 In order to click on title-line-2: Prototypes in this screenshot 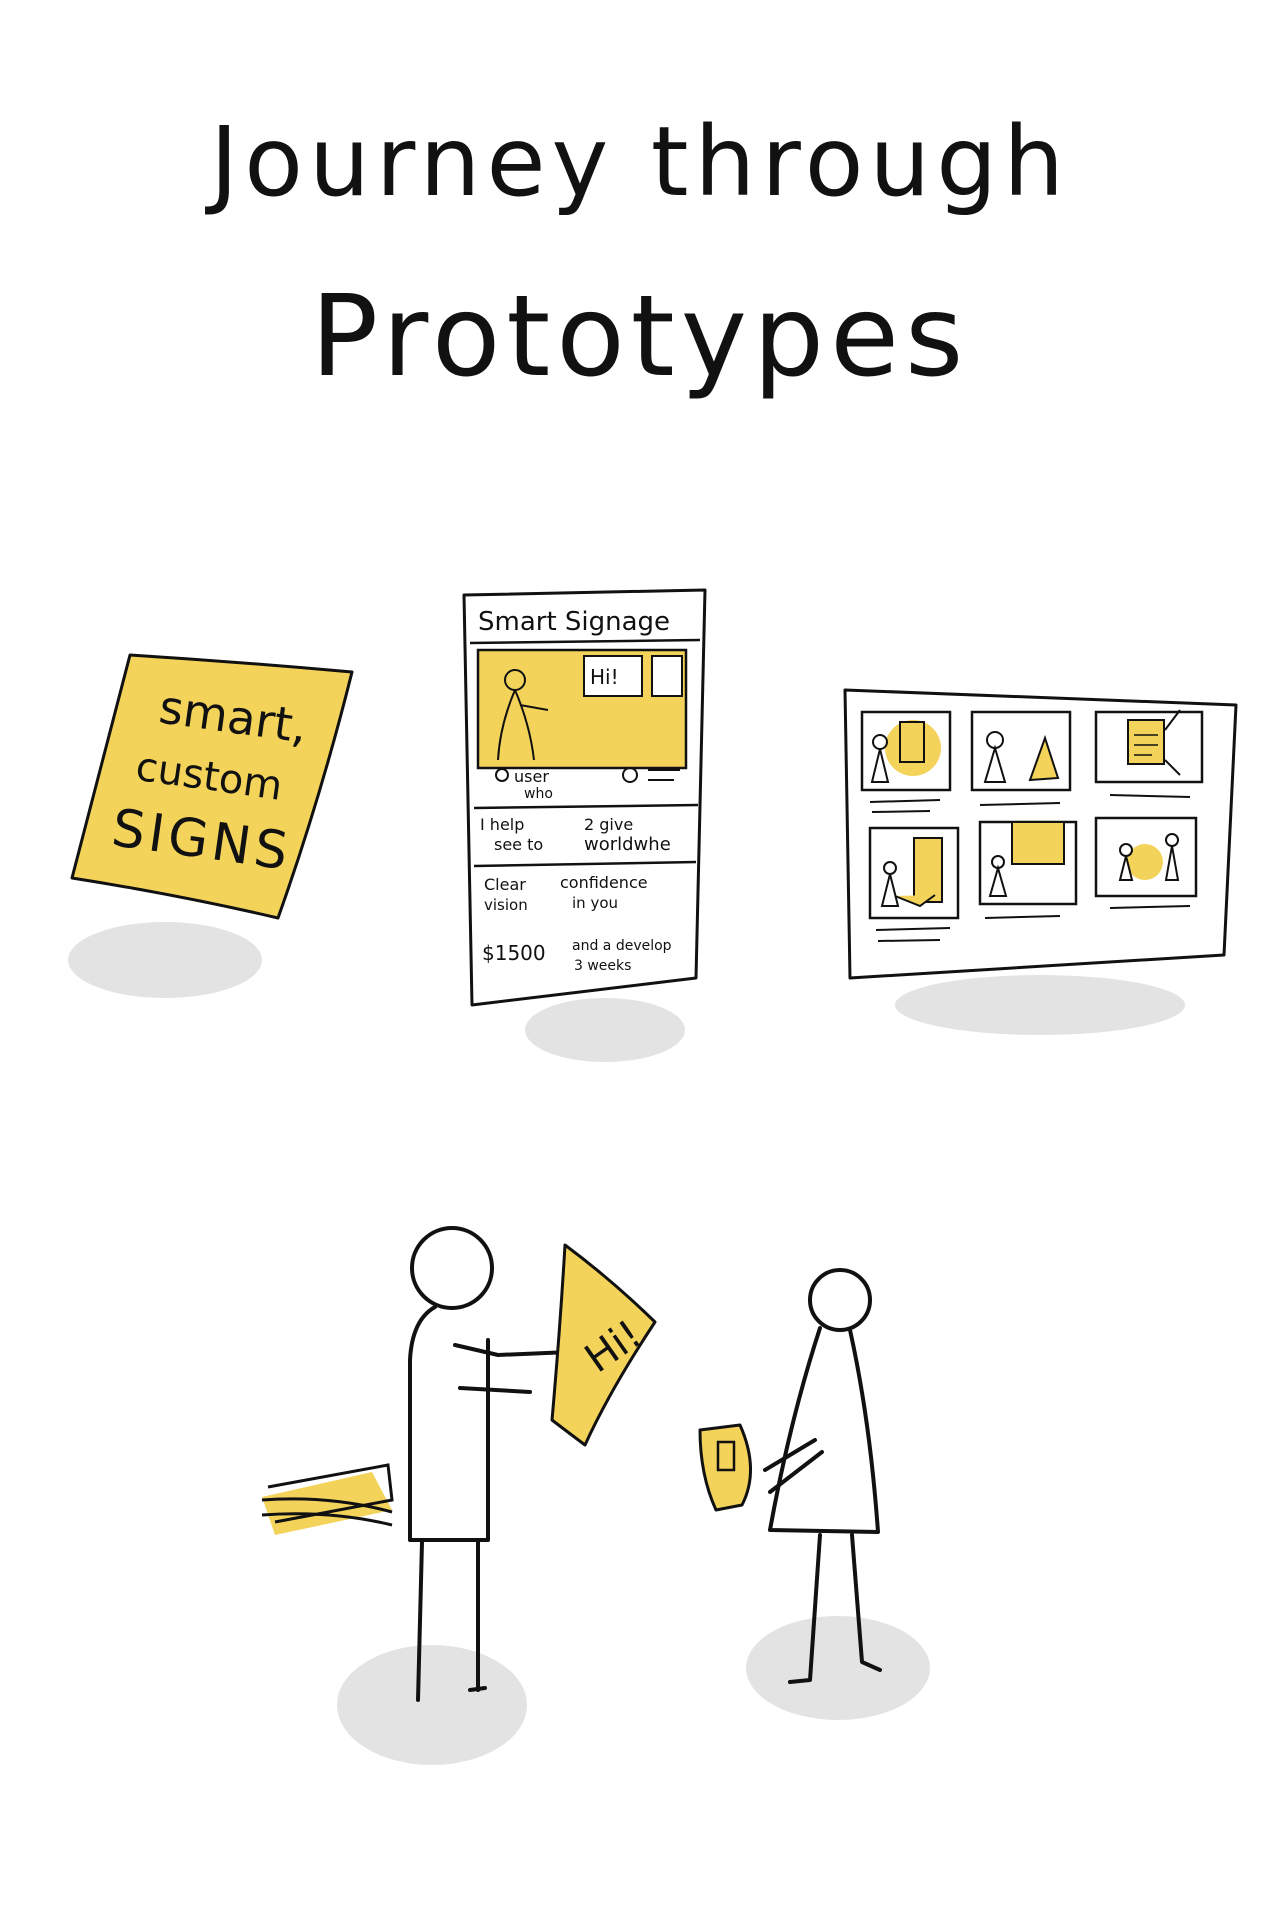, I will do `click(640, 337)`.